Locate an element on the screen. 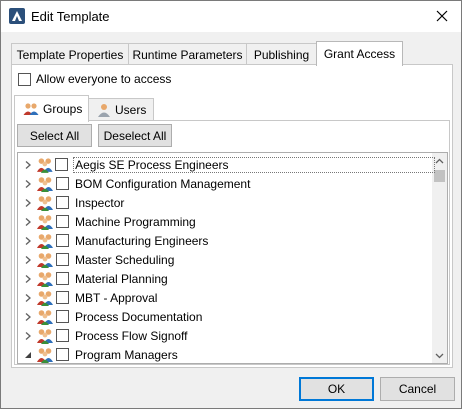 This screenshot has width=462, height=409. group-label: Material Planning is located at coordinates (121, 278).